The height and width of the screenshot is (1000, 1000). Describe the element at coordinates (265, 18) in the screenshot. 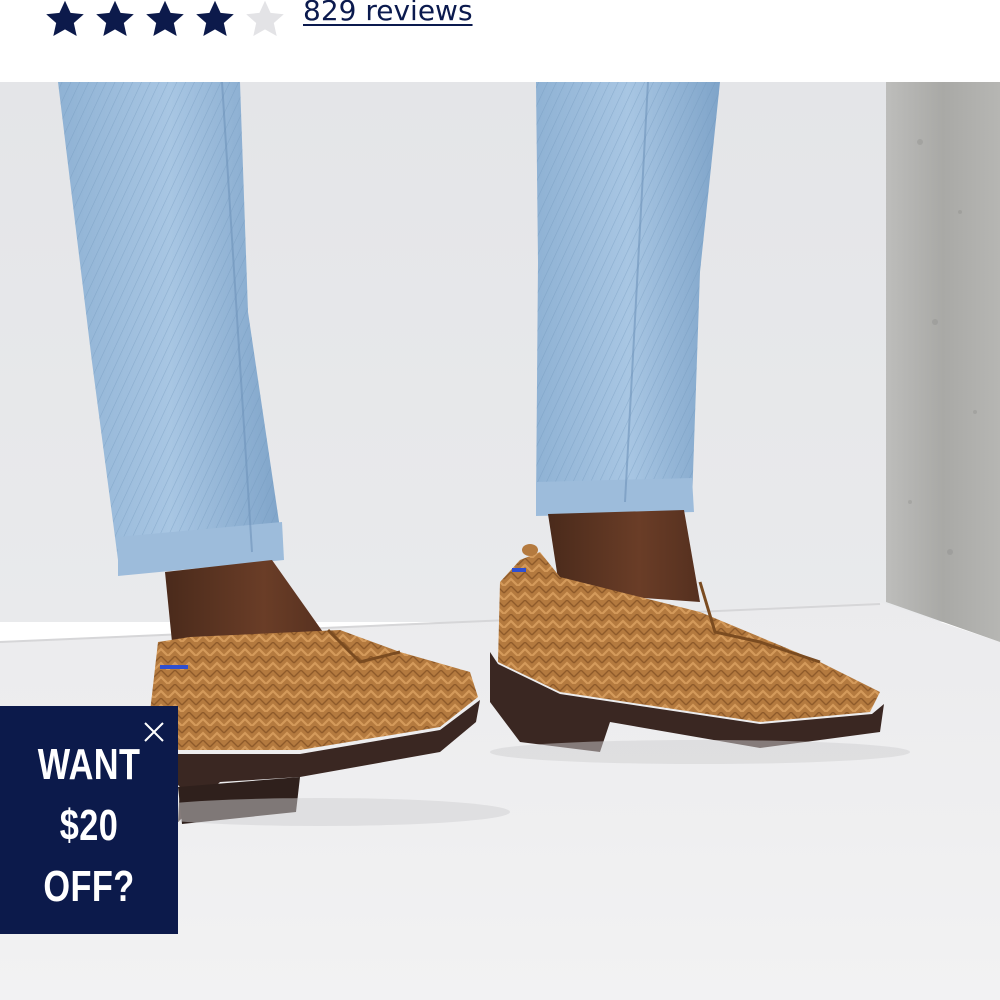

I see `star-icon-empty` at that location.